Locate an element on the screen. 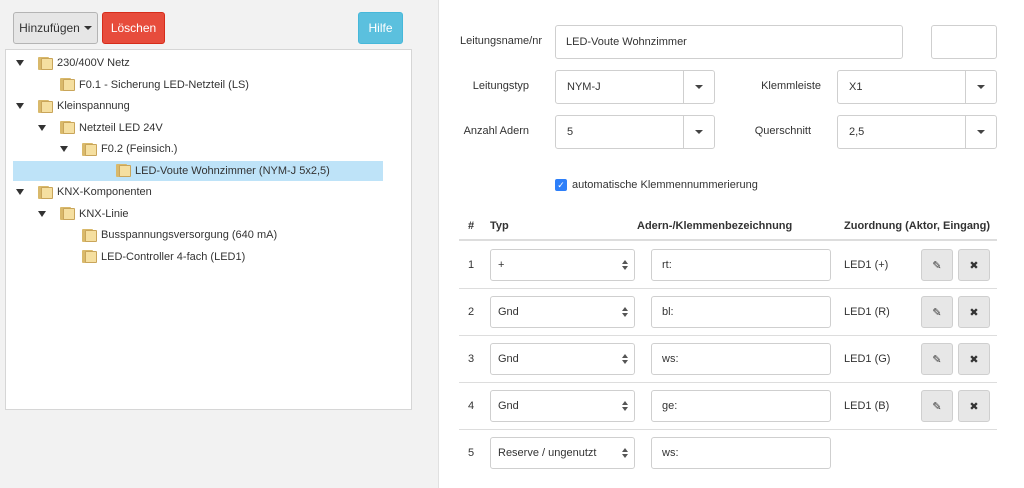 The width and height of the screenshot is (1024, 488). type-select: Reserve / ungenutzt is located at coordinates (562, 453).